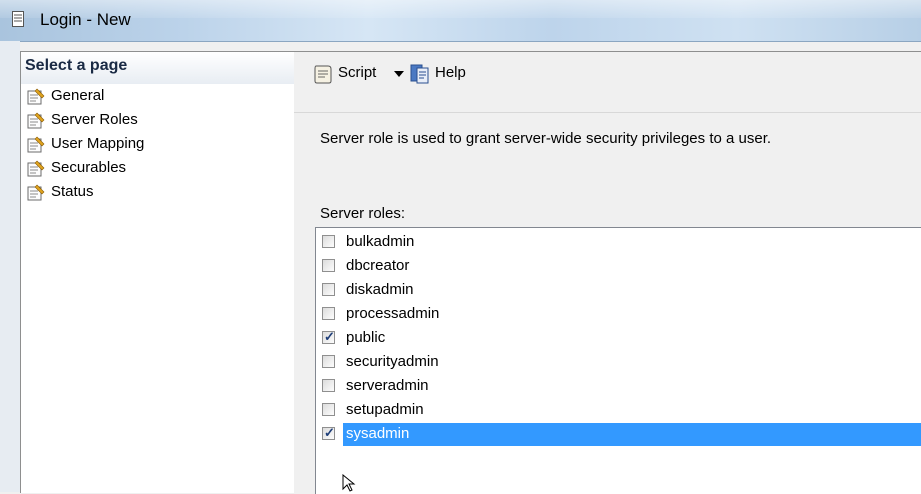 The height and width of the screenshot is (494, 921). I want to click on window-left-edge, so click(10, 266).